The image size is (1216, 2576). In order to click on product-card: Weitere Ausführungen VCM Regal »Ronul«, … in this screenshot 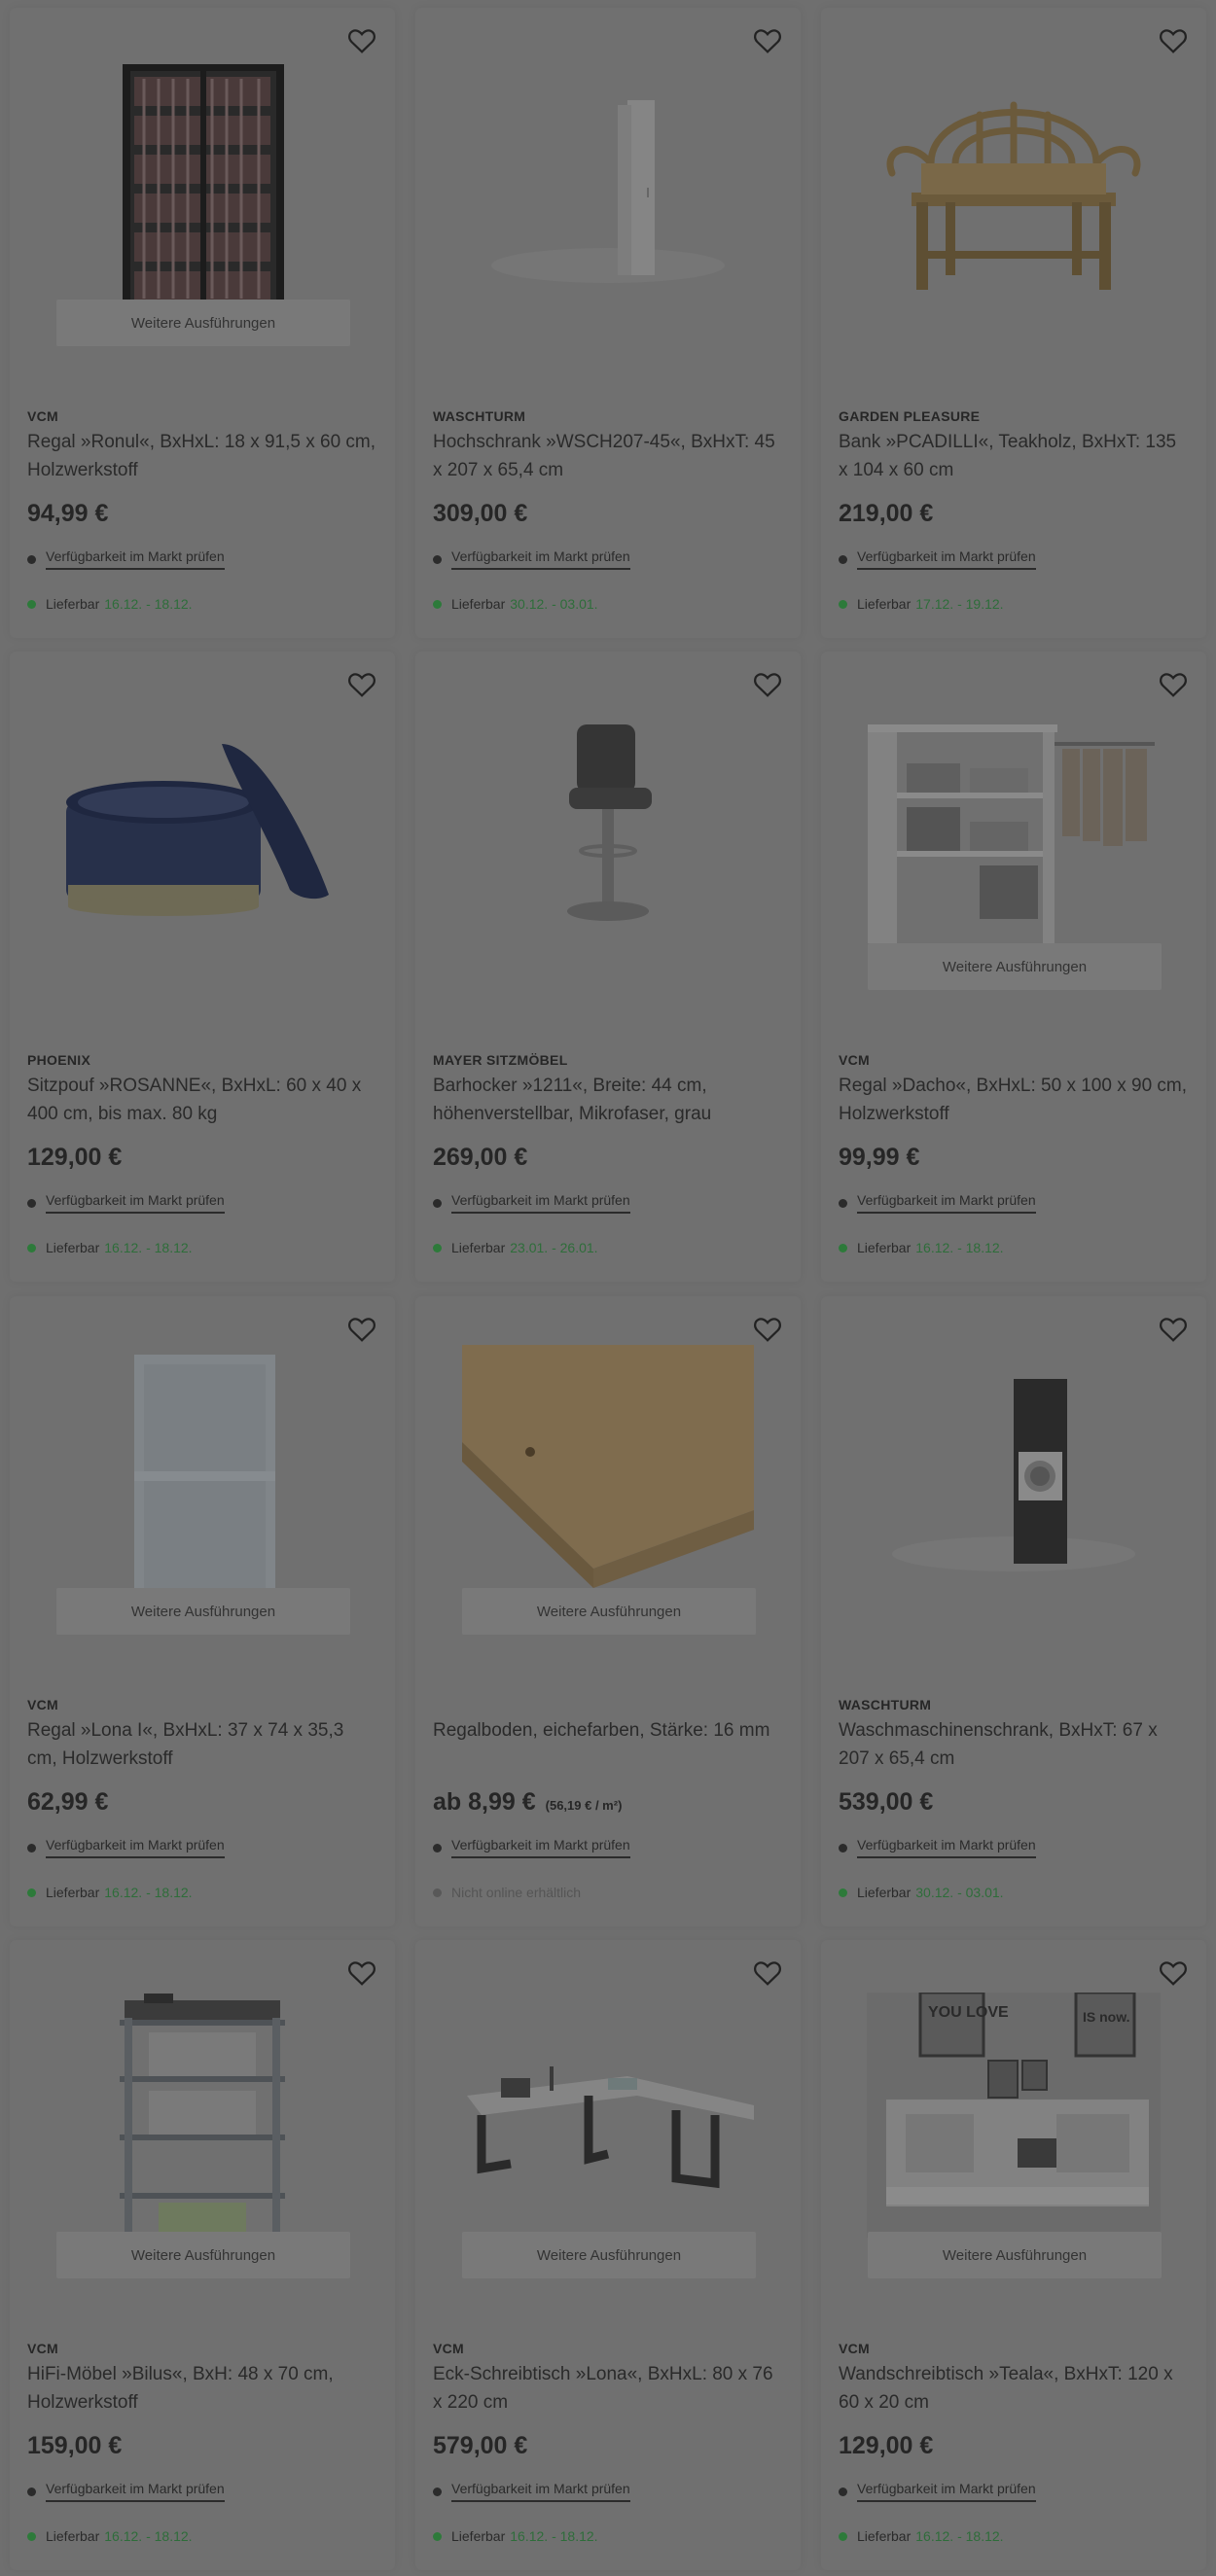, I will do `click(202, 323)`.